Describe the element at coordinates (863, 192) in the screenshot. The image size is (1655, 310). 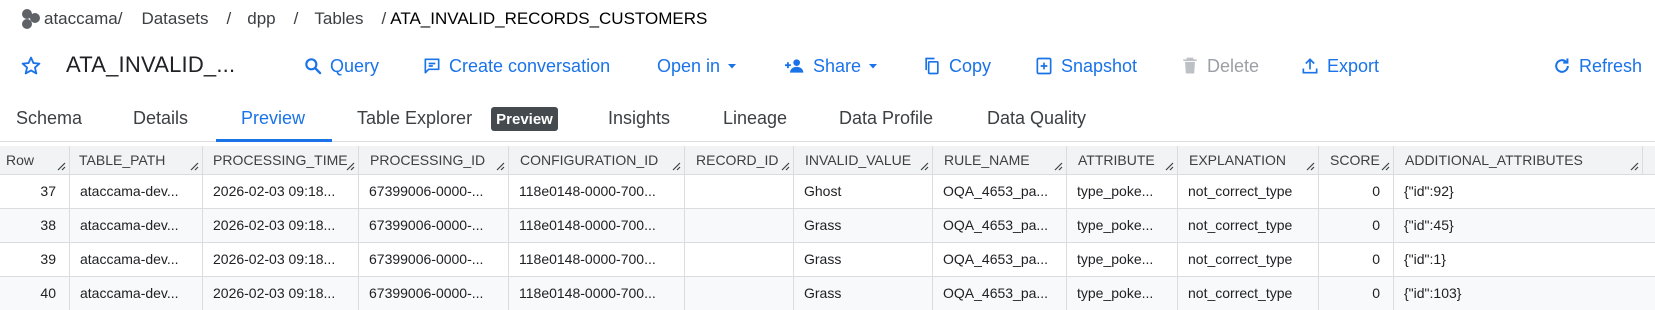
I see `invalid-value-cell: Ghost` at that location.